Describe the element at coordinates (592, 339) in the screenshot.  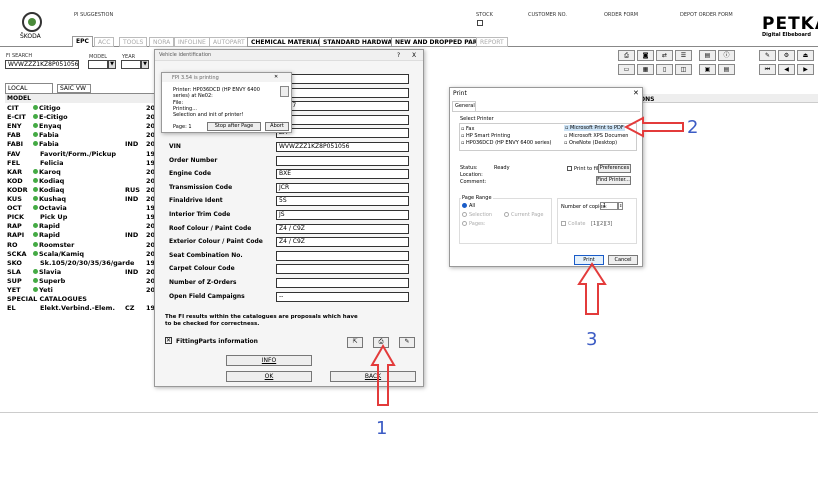
I see `annotation-number-3: 3` at that location.